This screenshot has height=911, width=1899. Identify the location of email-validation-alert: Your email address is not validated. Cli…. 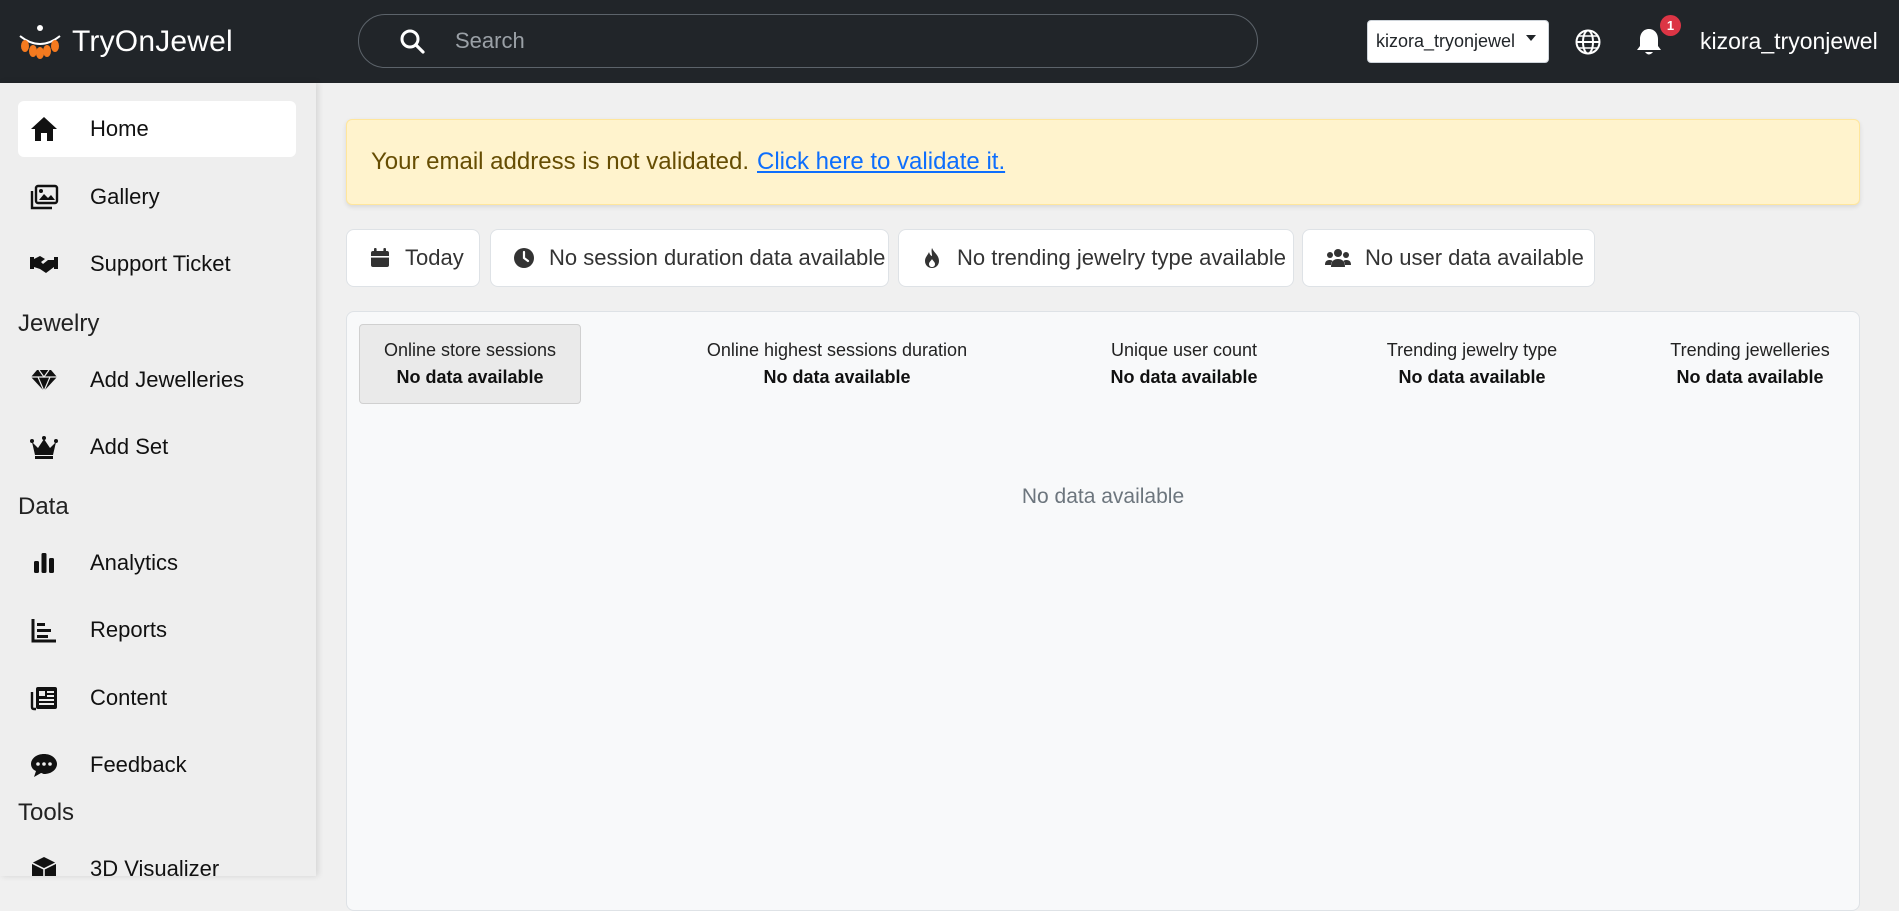
(1103, 162).